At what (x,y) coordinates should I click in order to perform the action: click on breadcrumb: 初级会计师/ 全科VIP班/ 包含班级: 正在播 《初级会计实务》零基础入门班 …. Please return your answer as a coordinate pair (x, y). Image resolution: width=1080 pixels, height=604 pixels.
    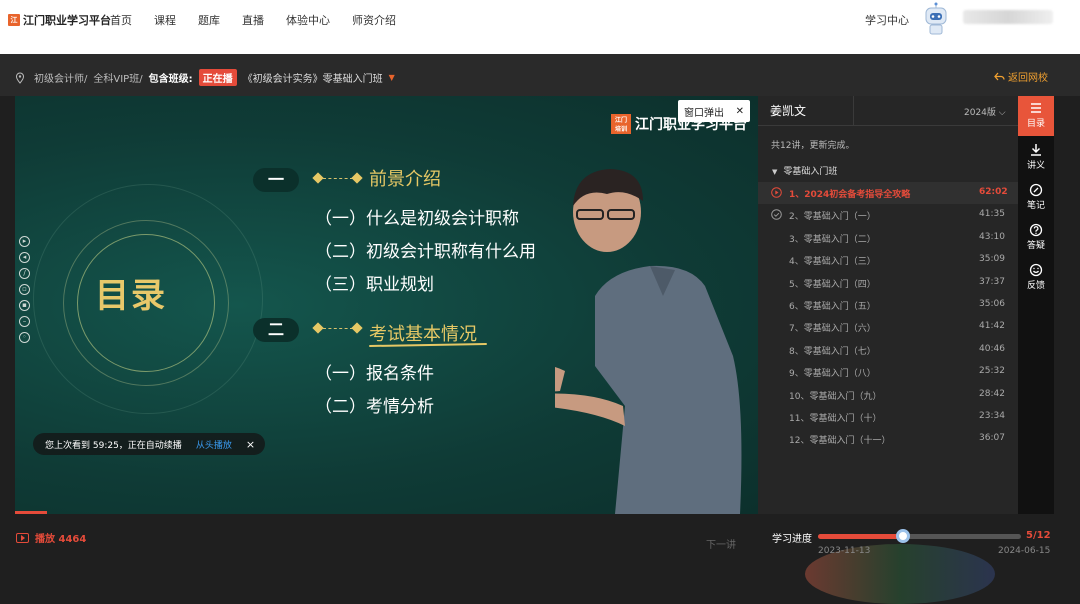
    Looking at the image, I should click on (207, 77).